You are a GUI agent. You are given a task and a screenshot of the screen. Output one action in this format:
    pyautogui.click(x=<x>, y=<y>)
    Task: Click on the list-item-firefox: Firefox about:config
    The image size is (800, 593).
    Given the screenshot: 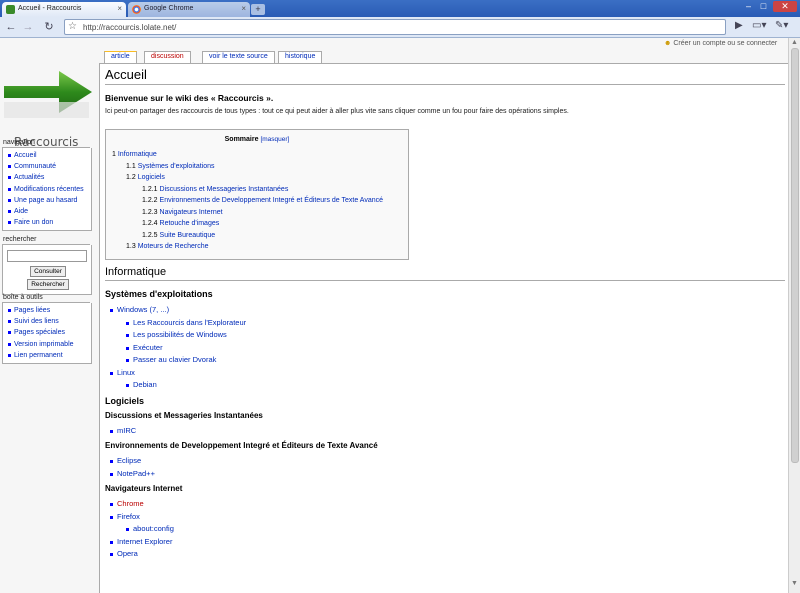 What is the action you would take?
    pyautogui.click(x=448, y=523)
    